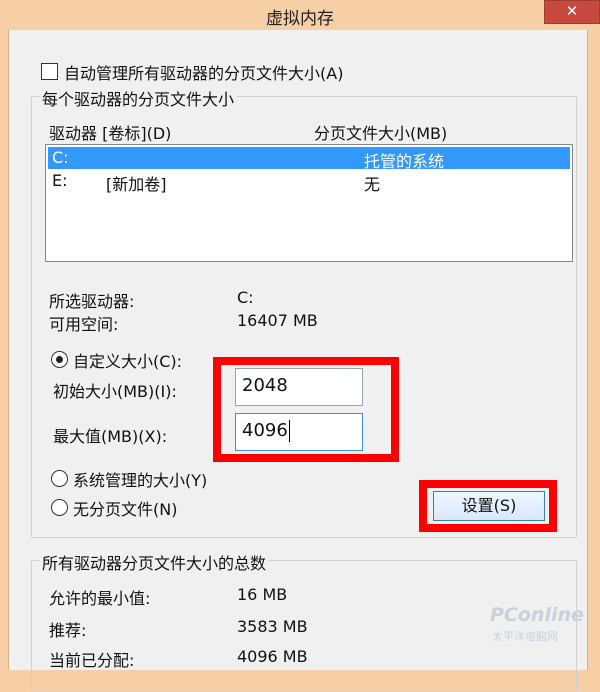  What do you see at coordinates (537, 615) in the screenshot?
I see `watermark-logo: PConline` at bounding box center [537, 615].